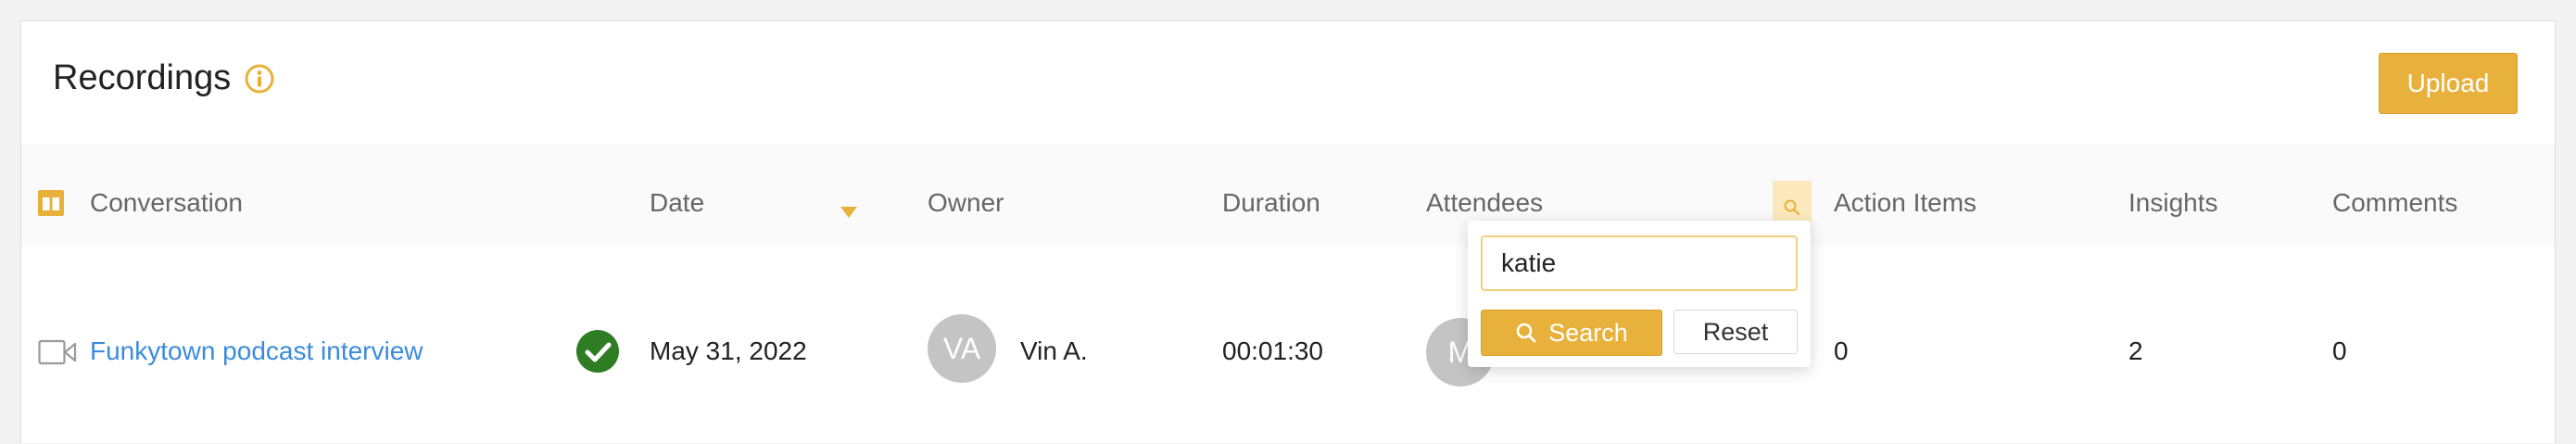  I want to click on column-attendees: Attendees, so click(1484, 203).